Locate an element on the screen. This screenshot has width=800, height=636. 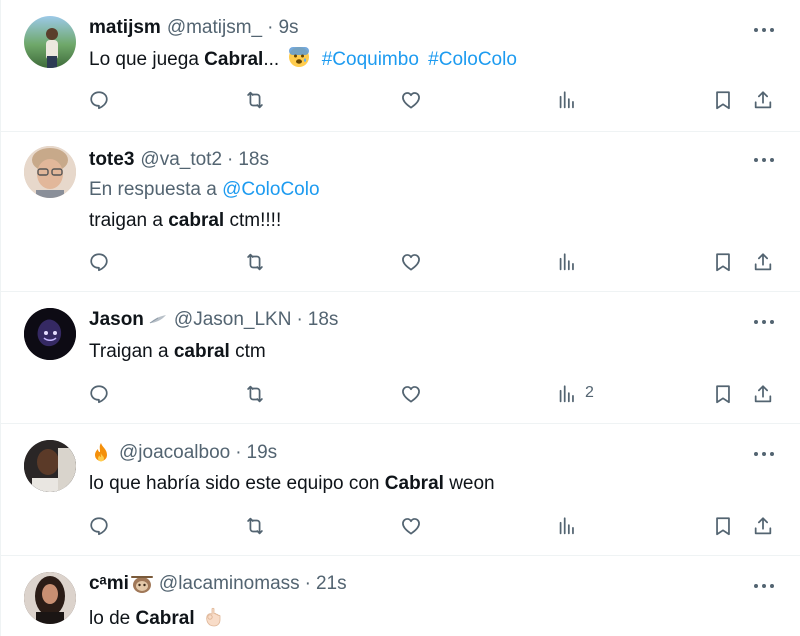
bookmark-icon is located at coordinates (723, 394).